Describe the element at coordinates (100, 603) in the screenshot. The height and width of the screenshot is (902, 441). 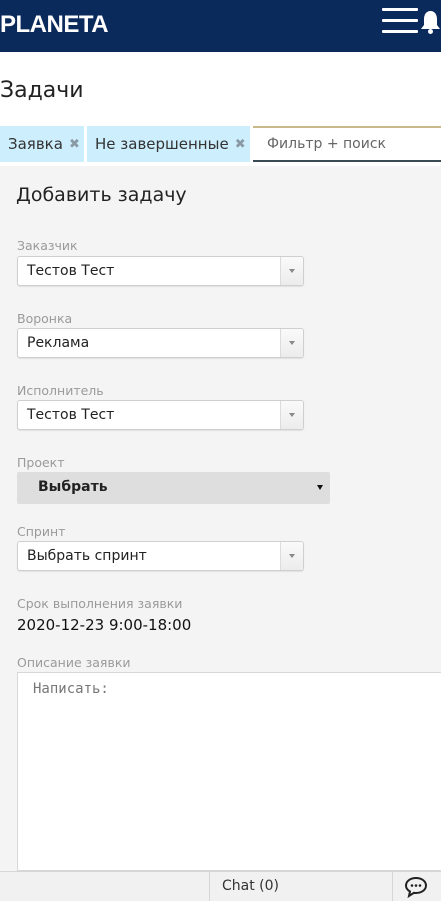
I see `deadline-label: Срок выполнения заявки` at that location.